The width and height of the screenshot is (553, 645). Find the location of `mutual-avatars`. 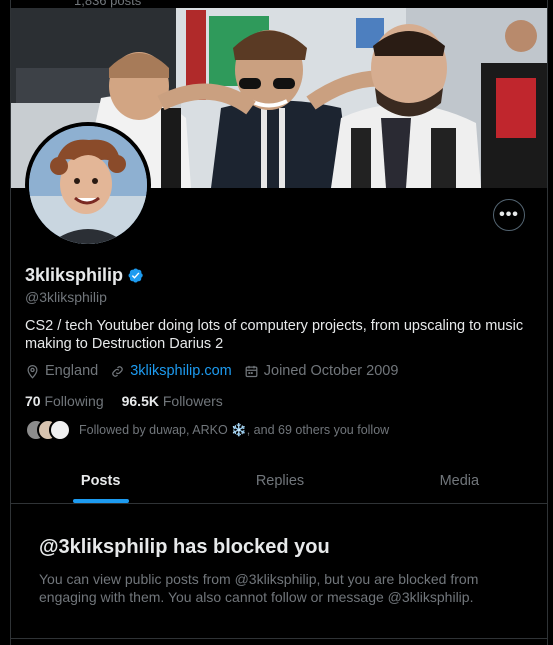

mutual-avatars is located at coordinates (49, 430).